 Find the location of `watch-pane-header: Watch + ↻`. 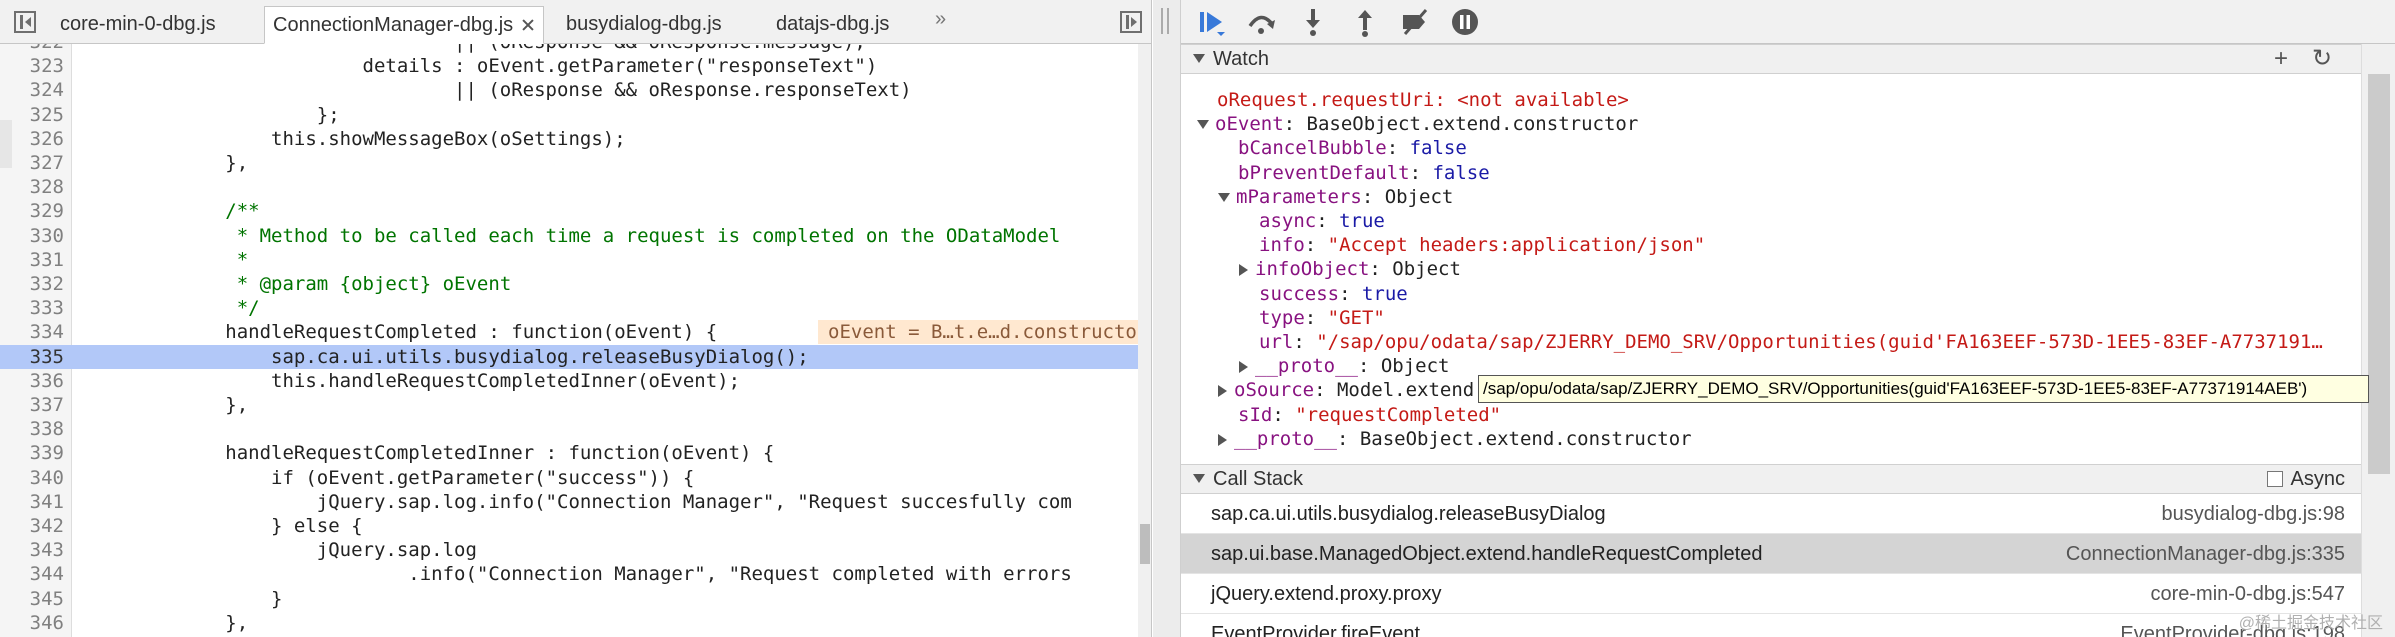

watch-pane-header: Watch + ↻ is located at coordinates (1771, 59).